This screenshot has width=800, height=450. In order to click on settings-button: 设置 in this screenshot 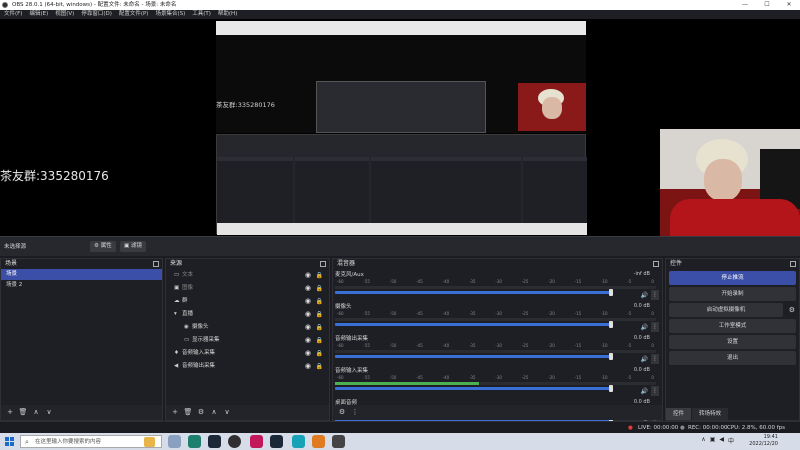, I will do `click(732, 342)`.